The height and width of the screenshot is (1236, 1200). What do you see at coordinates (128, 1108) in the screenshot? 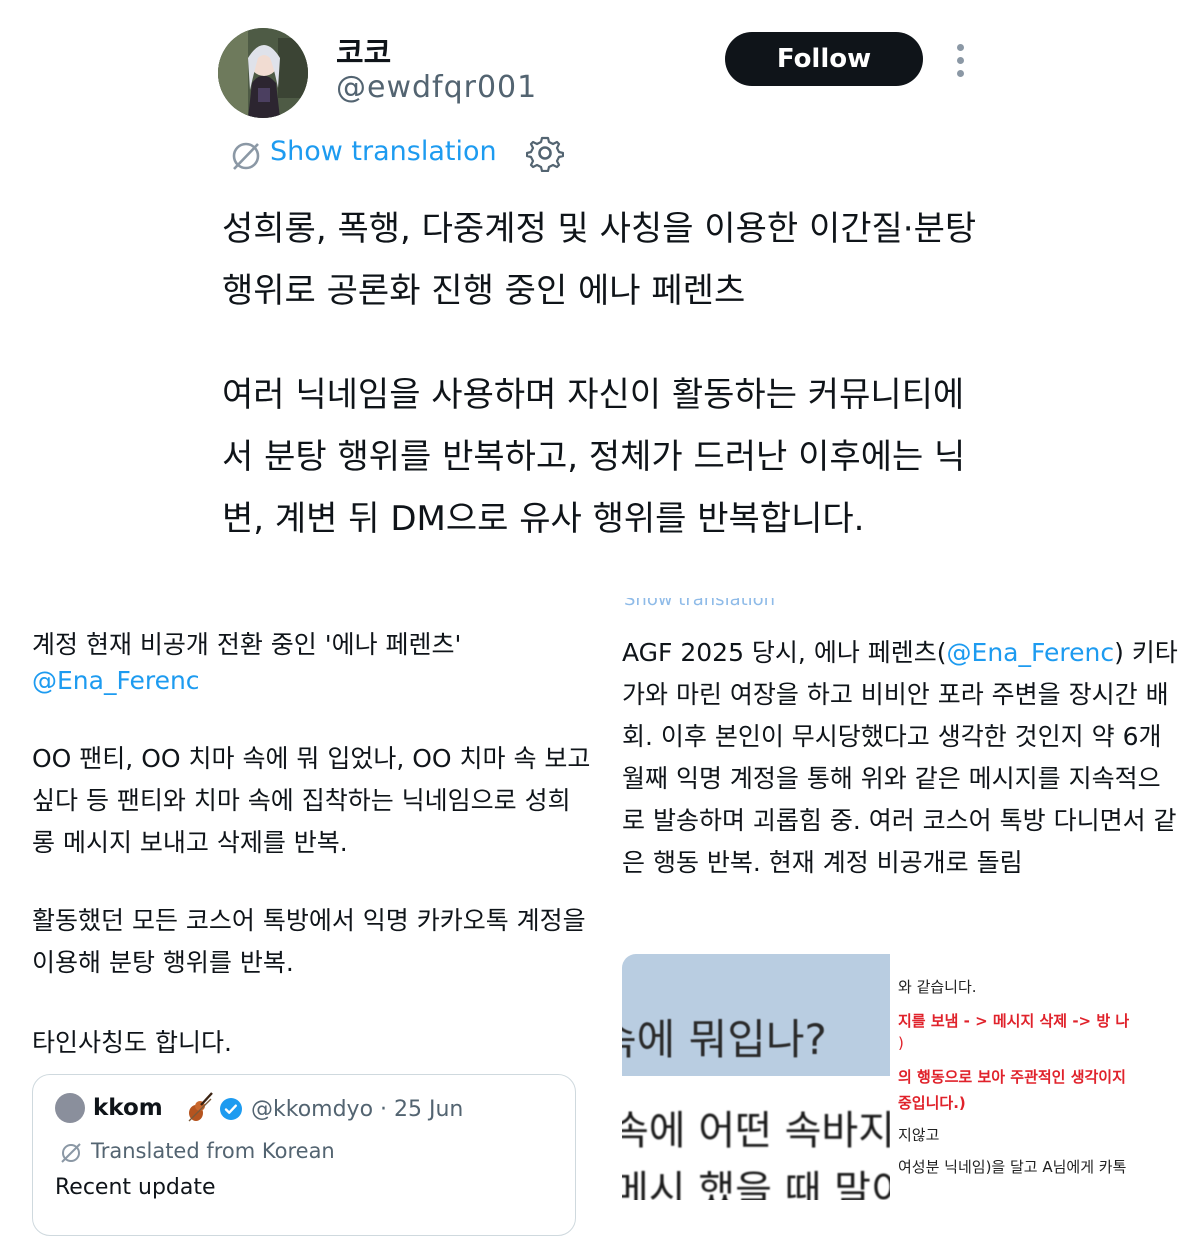
I see `quote-display-name: kkom` at bounding box center [128, 1108].